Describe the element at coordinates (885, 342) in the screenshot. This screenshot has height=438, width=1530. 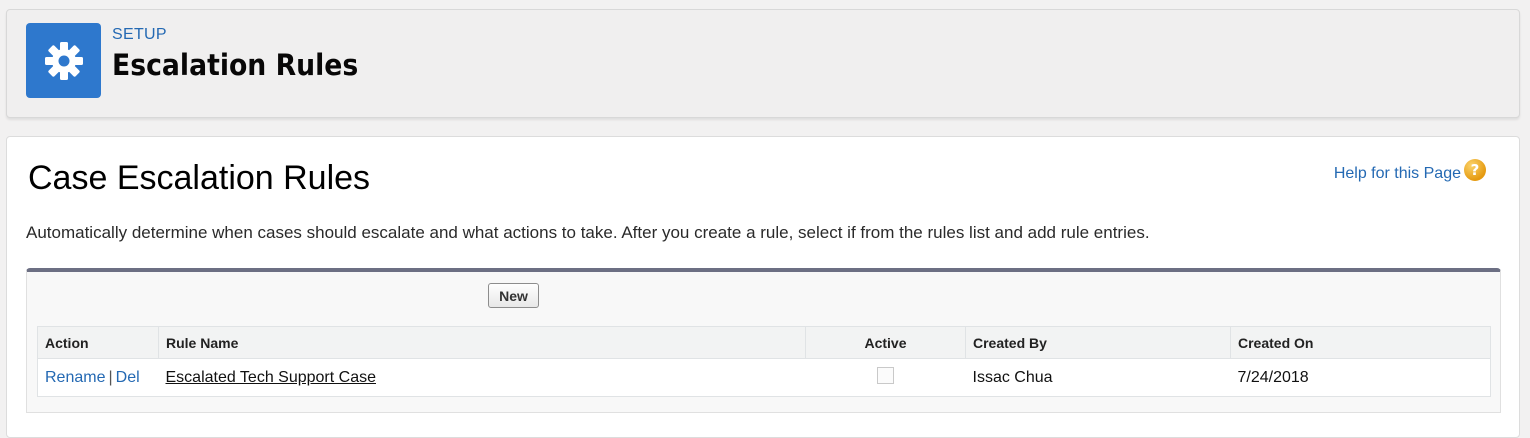
I see `column-header-active: Active` at that location.